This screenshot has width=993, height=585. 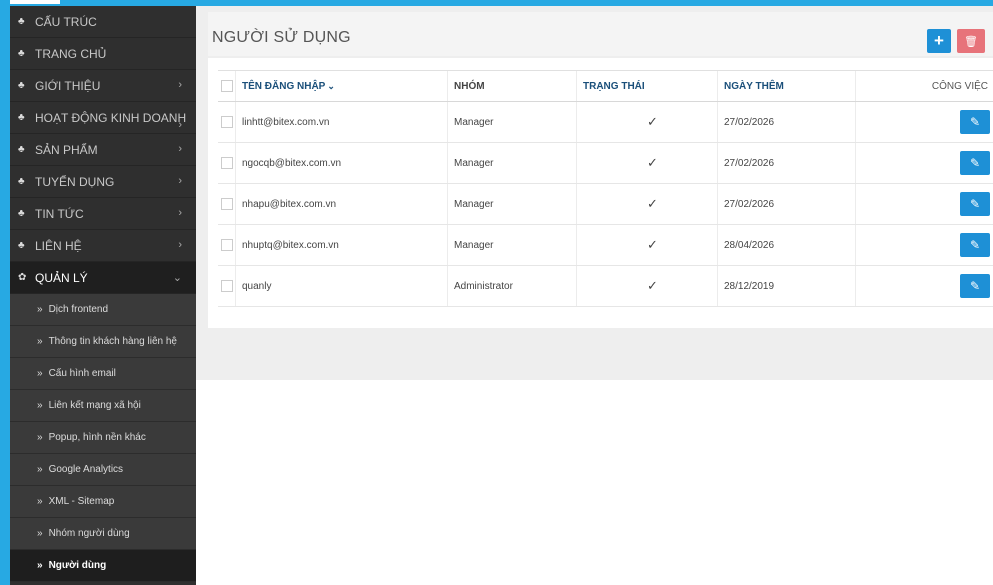 I want to click on submenu-item-thong-tin-khach-hang: » Thông tin khách hàng liên hệ, so click(x=103, y=342).